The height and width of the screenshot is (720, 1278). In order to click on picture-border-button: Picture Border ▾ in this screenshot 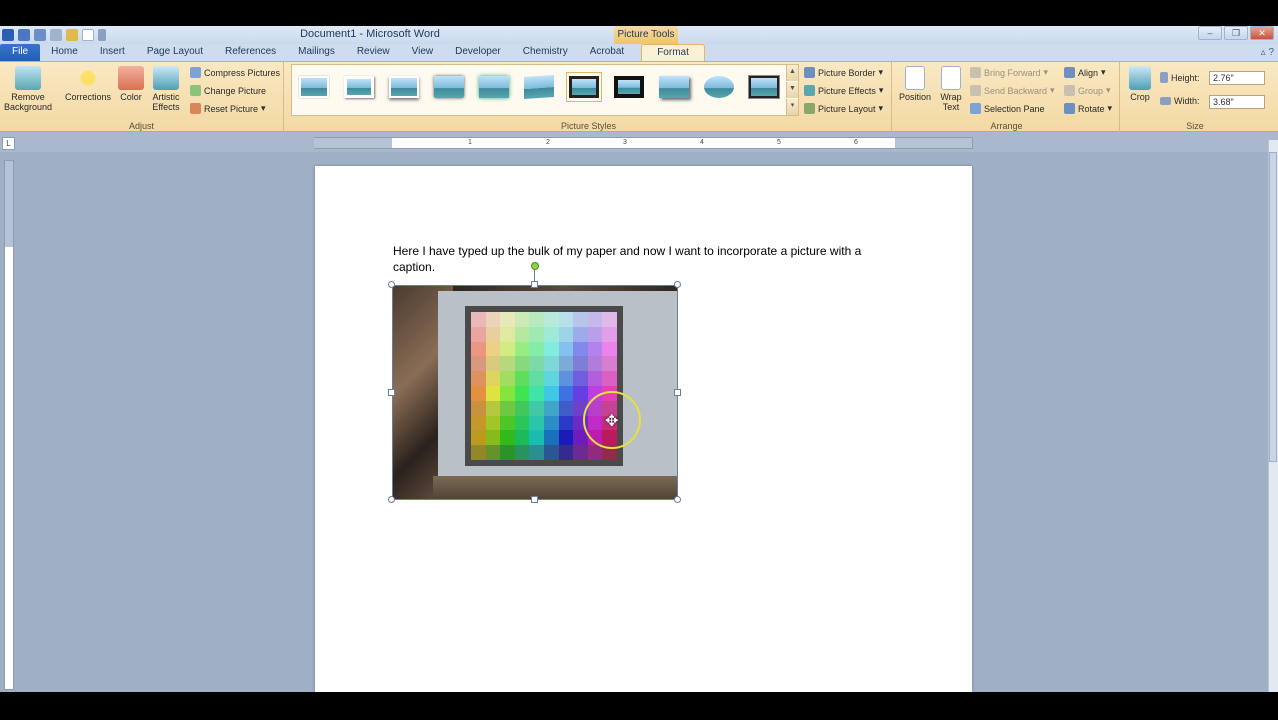, I will do `click(843, 72)`.